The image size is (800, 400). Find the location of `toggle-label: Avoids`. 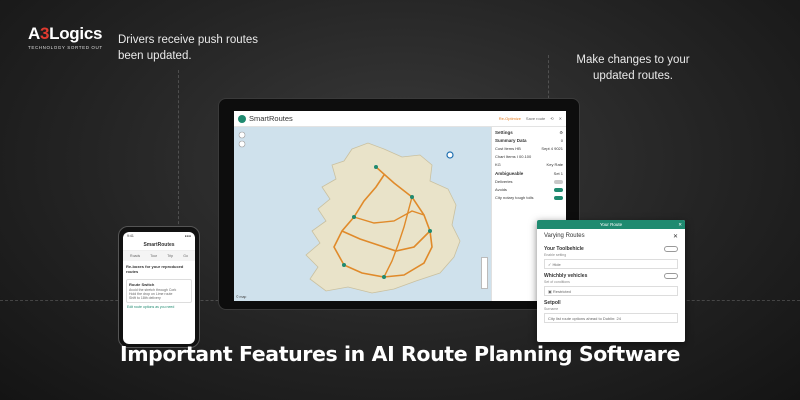

toggle-label: Avoids is located at coordinates (501, 189).